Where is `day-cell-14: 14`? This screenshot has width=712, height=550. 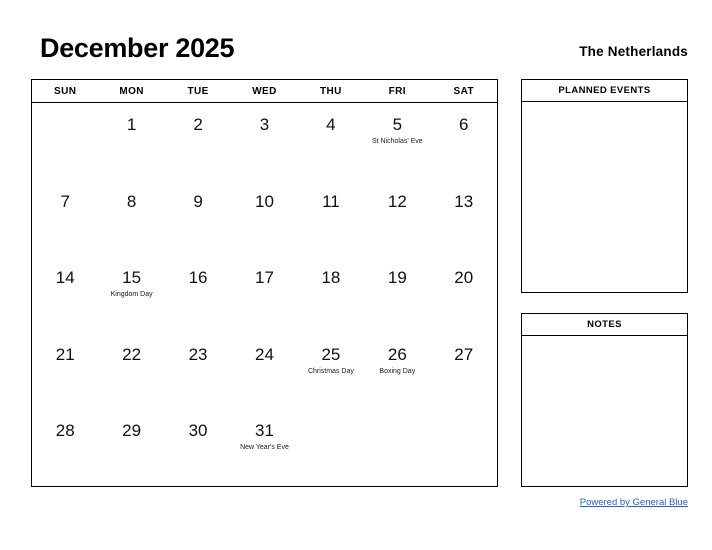
day-cell-14: 14 is located at coordinates (65, 294).